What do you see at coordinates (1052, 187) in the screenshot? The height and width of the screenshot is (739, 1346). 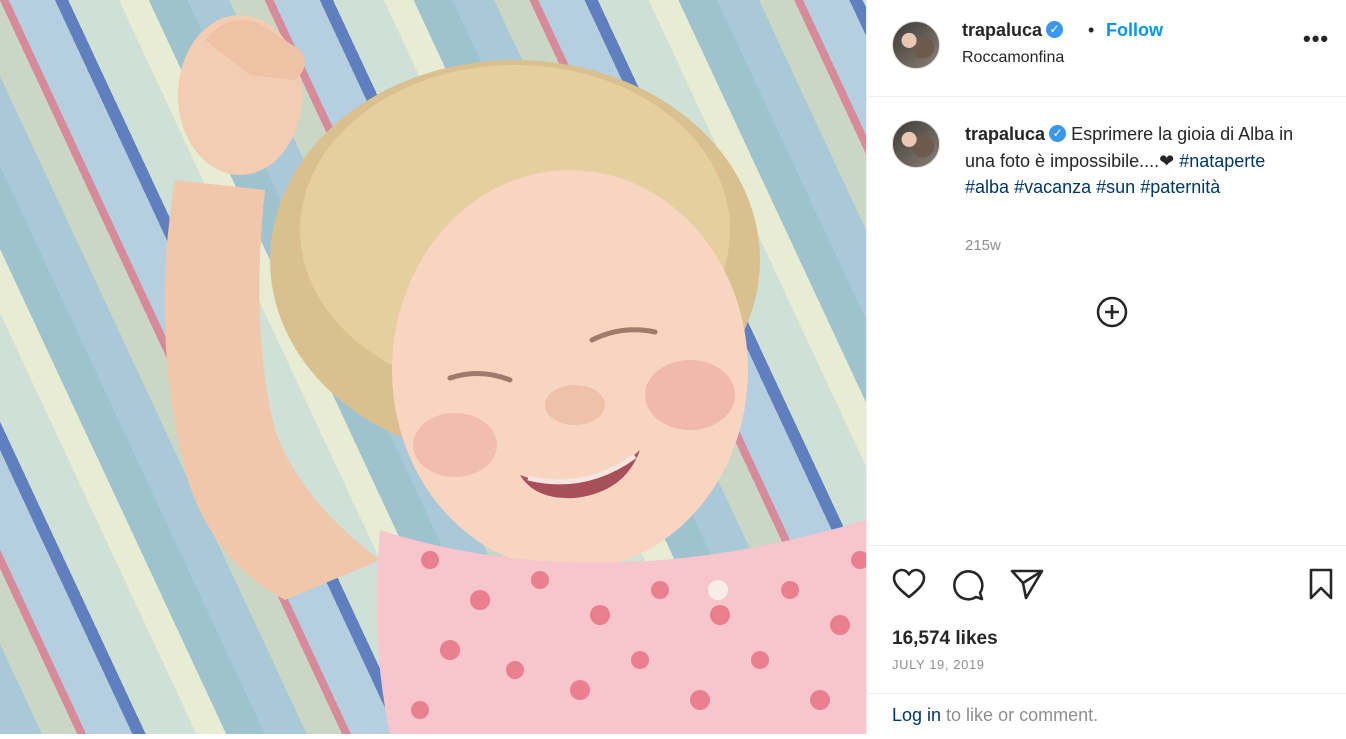 I see `hashtag-link: #vacanza` at bounding box center [1052, 187].